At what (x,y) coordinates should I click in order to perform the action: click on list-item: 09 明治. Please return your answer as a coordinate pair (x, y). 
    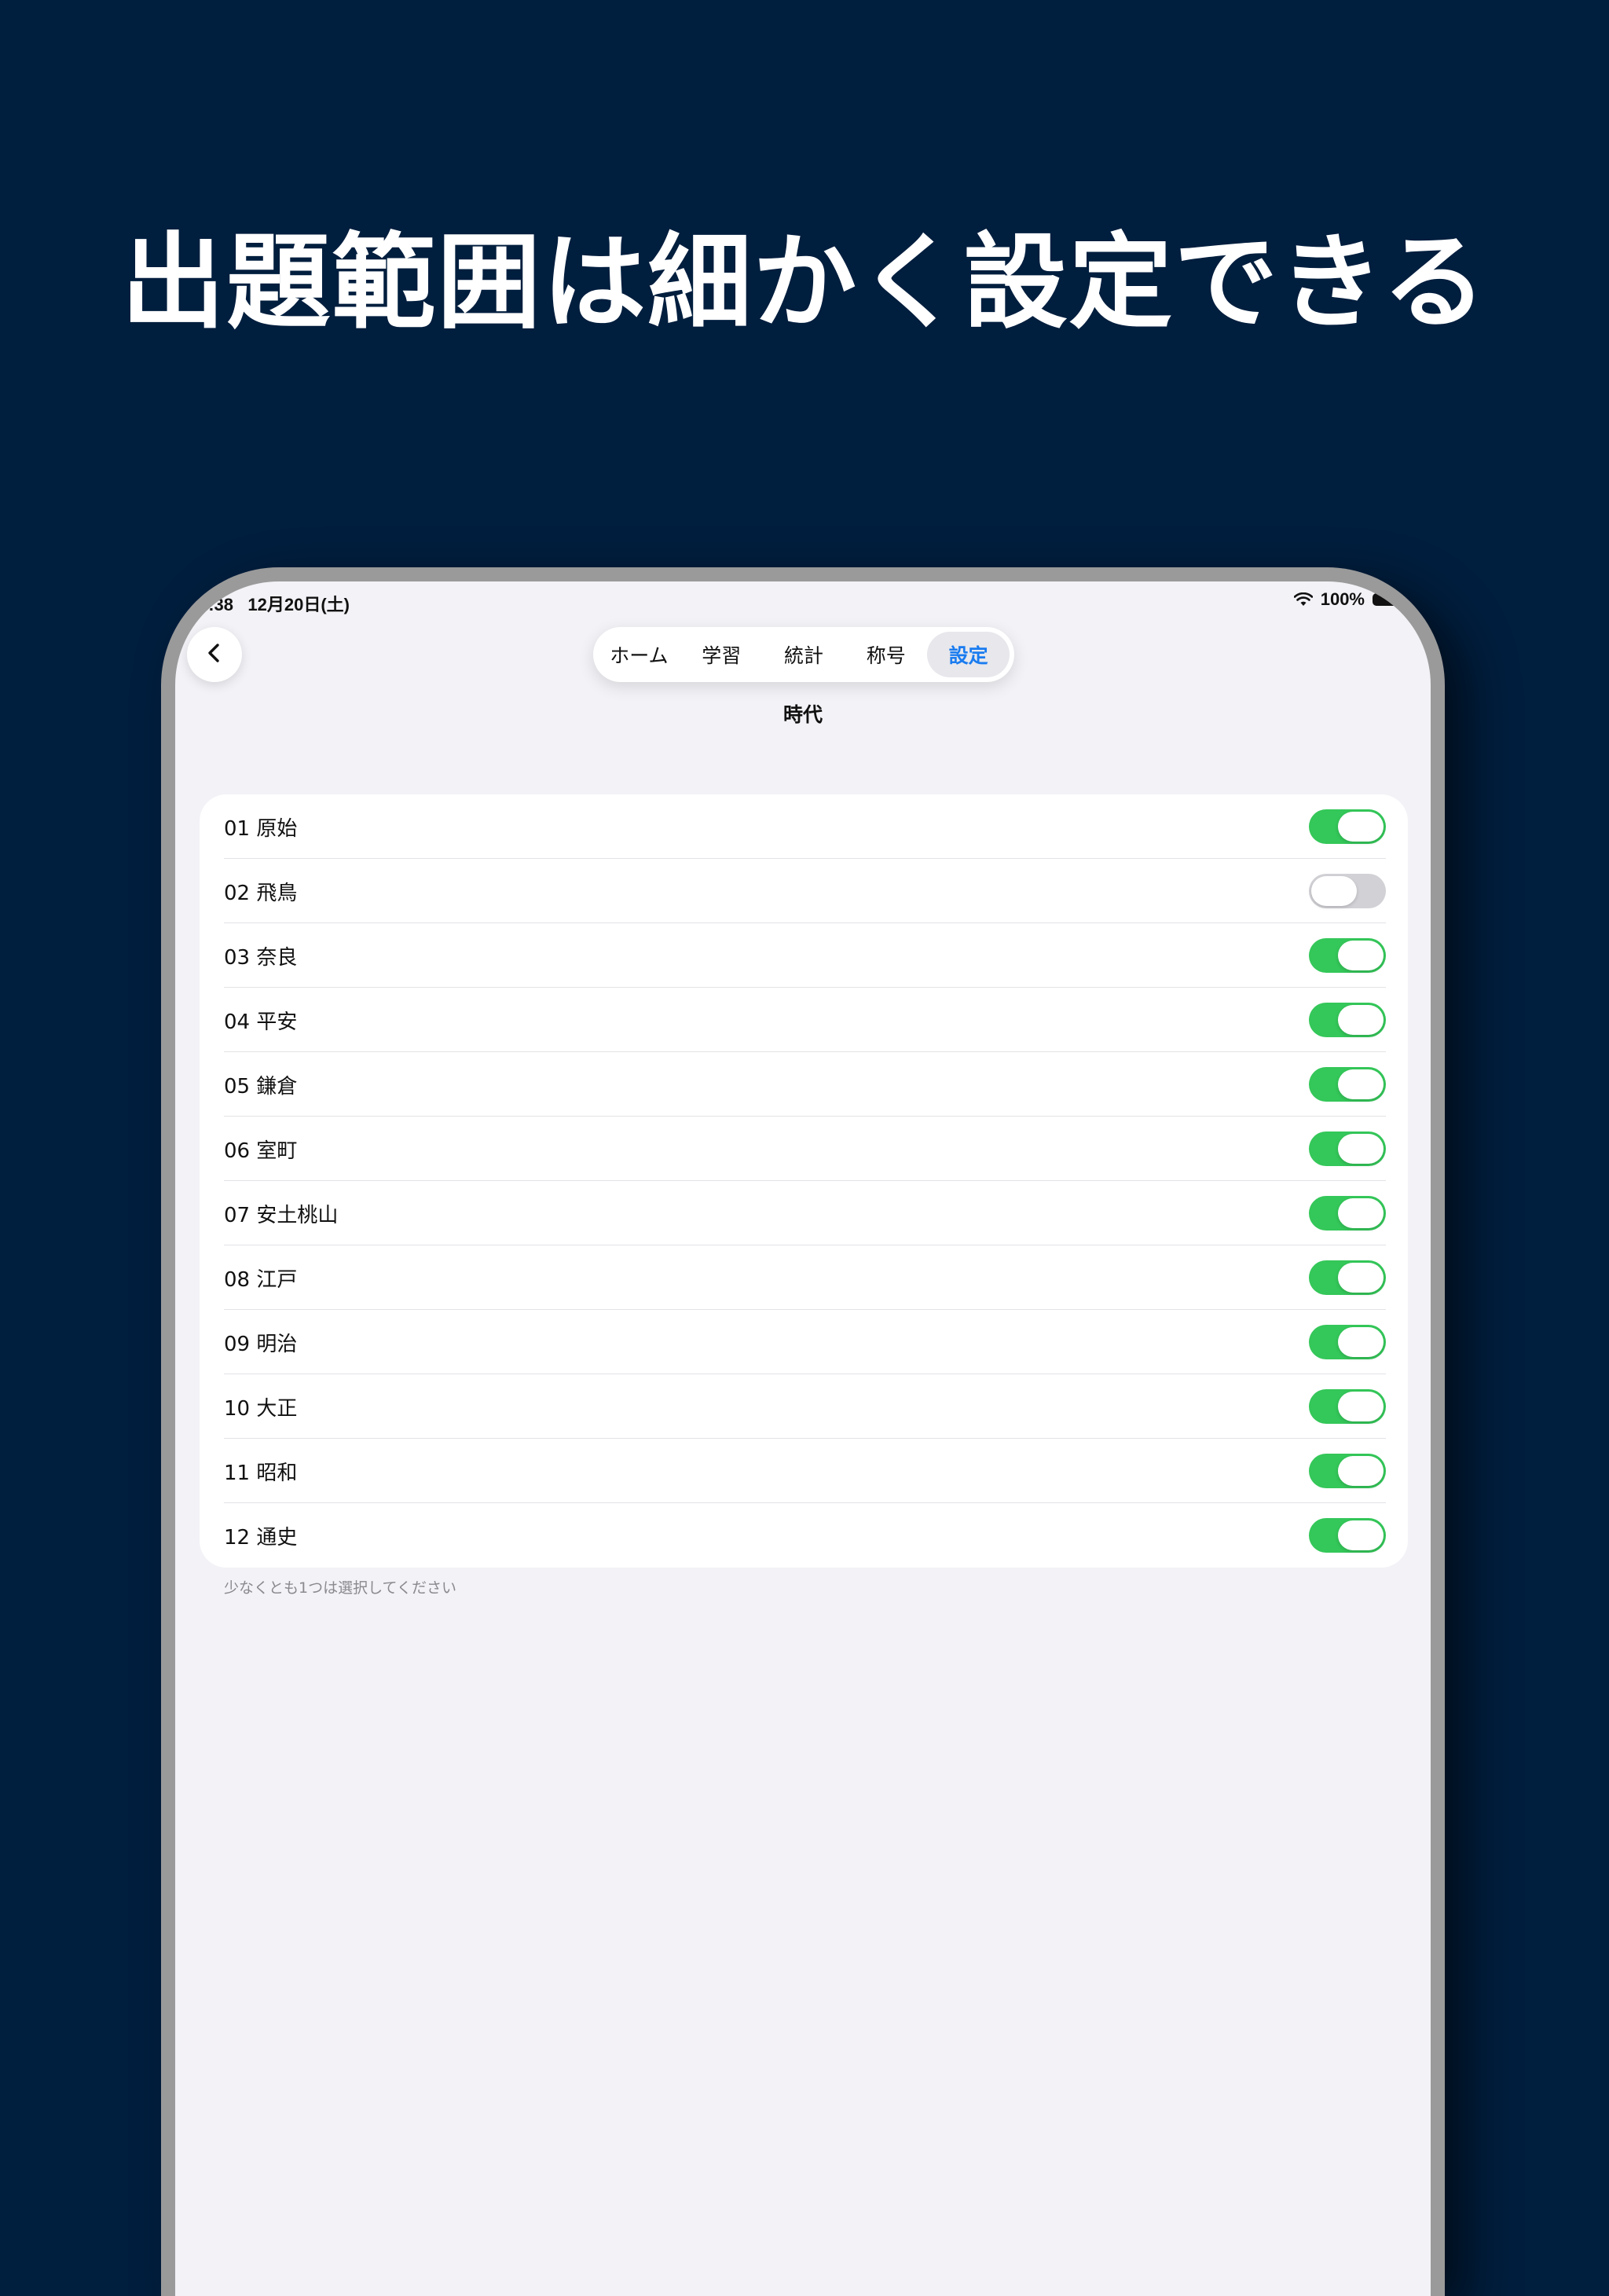
    Looking at the image, I should click on (804, 1342).